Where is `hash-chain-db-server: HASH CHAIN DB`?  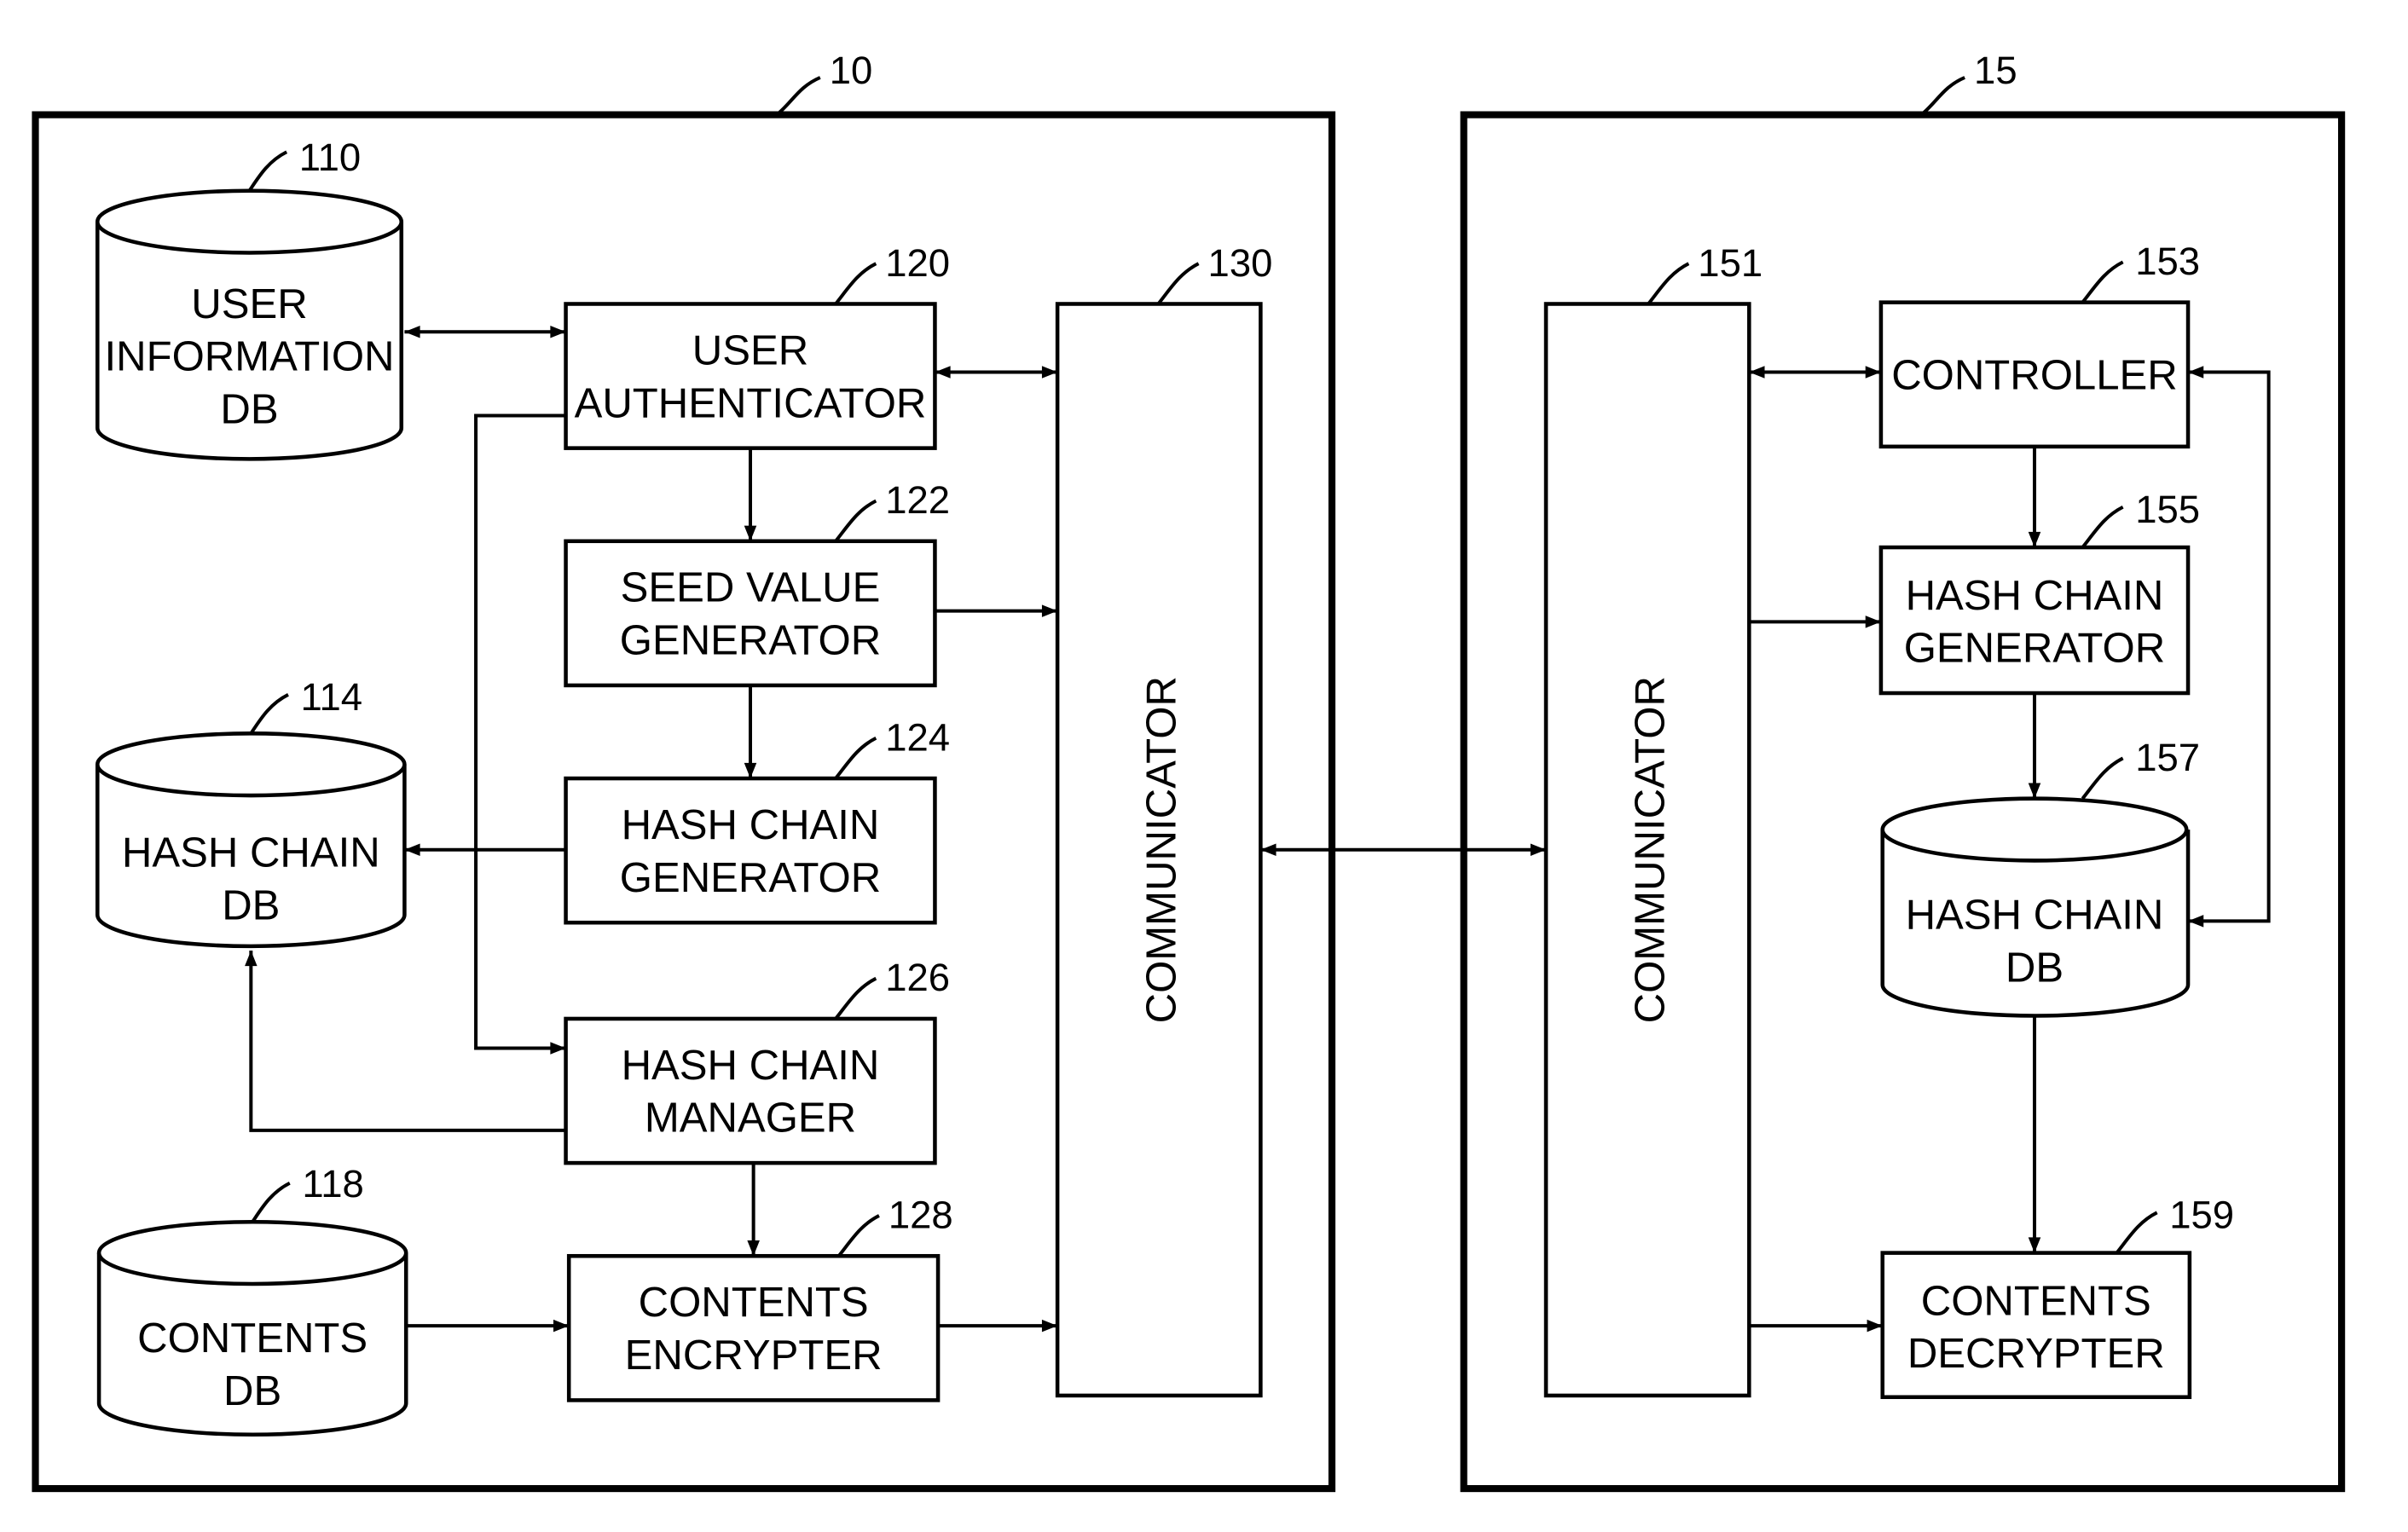 hash-chain-db-server: HASH CHAIN DB is located at coordinates (251, 840).